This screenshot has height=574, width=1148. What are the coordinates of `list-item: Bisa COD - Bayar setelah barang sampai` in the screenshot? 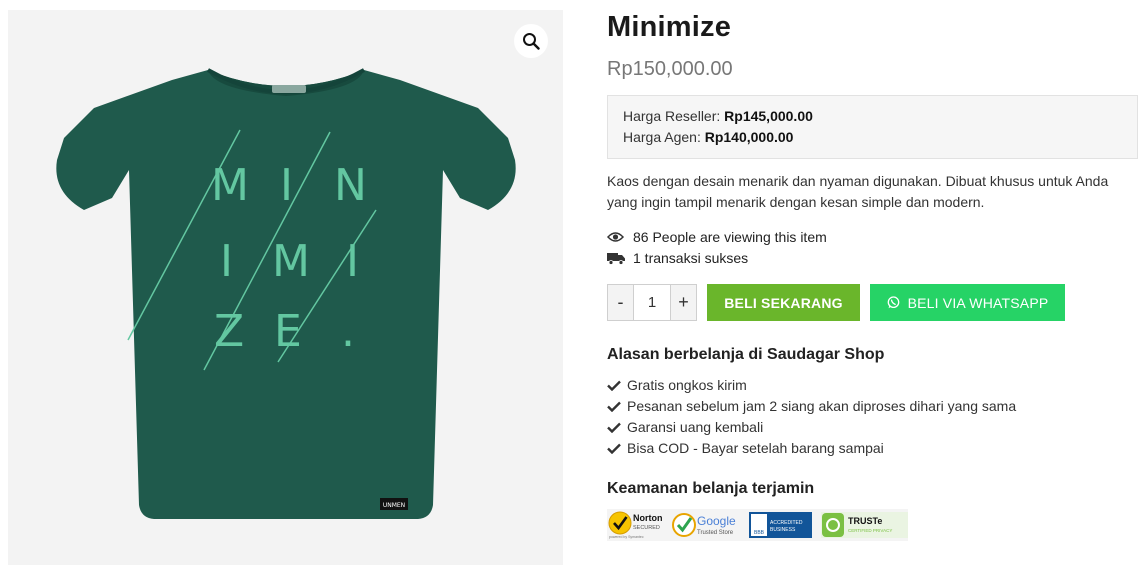 It's located at (873, 448).